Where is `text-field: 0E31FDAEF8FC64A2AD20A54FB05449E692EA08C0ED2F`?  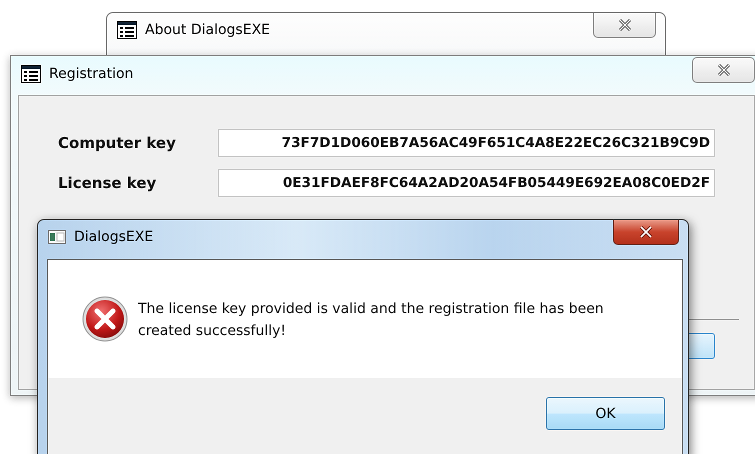 text-field: 0E31FDAEF8FC64A2AD20A54FB05449E692EA08C0ED2F is located at coordinates (466, 183).